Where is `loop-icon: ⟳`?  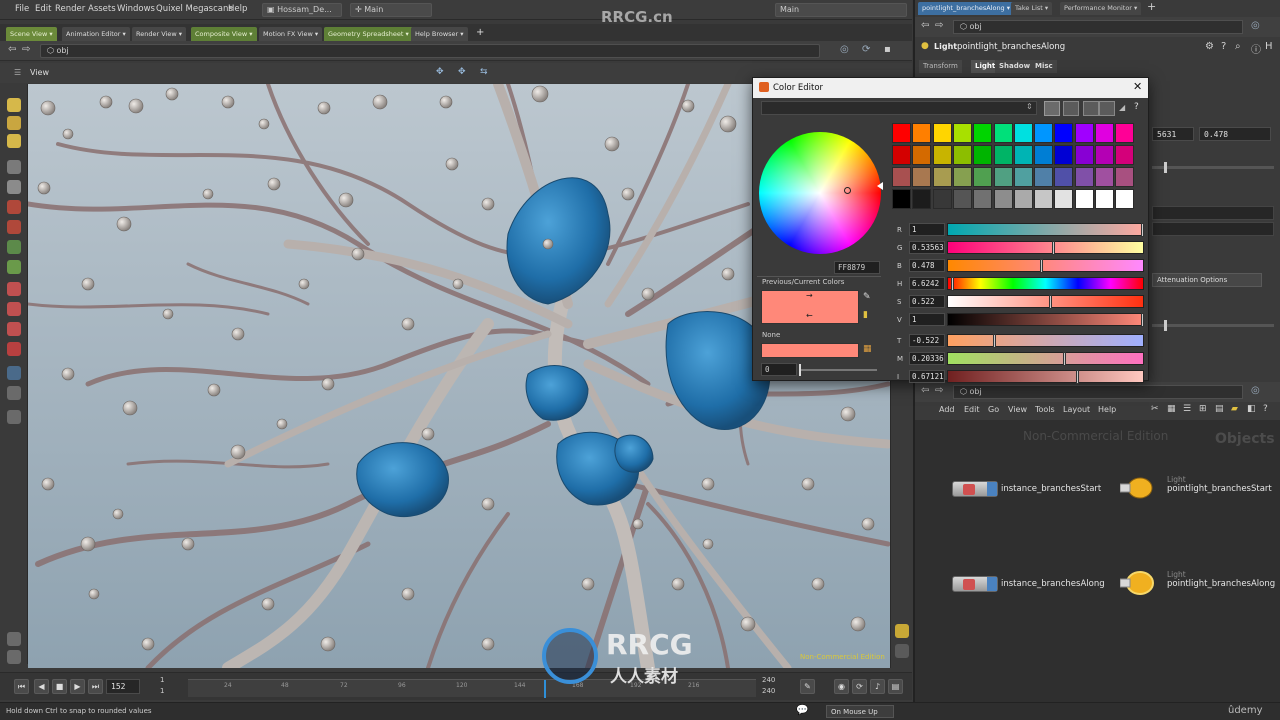
loop-icon: ⟳ is located at coordinates (859, 686).